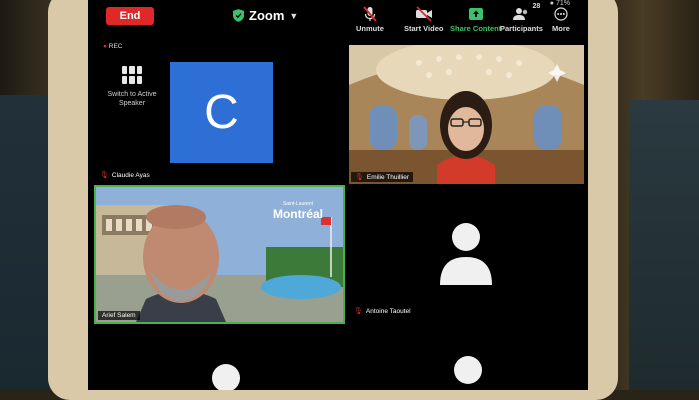  Describe the element at coordinates (520, 14) in the screenshot. I see `participants-icon` at that location.